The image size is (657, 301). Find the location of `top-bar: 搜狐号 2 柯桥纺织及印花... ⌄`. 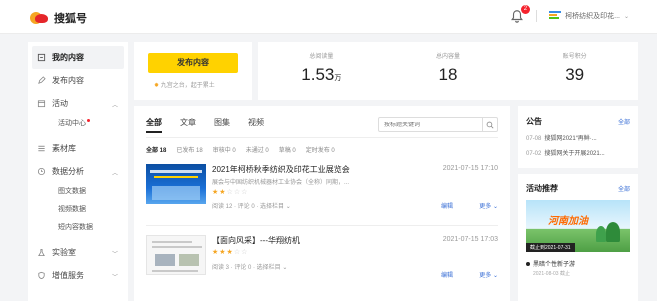

top-bar: 搜狐号 2 柯桥纺织及印花... ⌄ is located at coordinates (328, 17).